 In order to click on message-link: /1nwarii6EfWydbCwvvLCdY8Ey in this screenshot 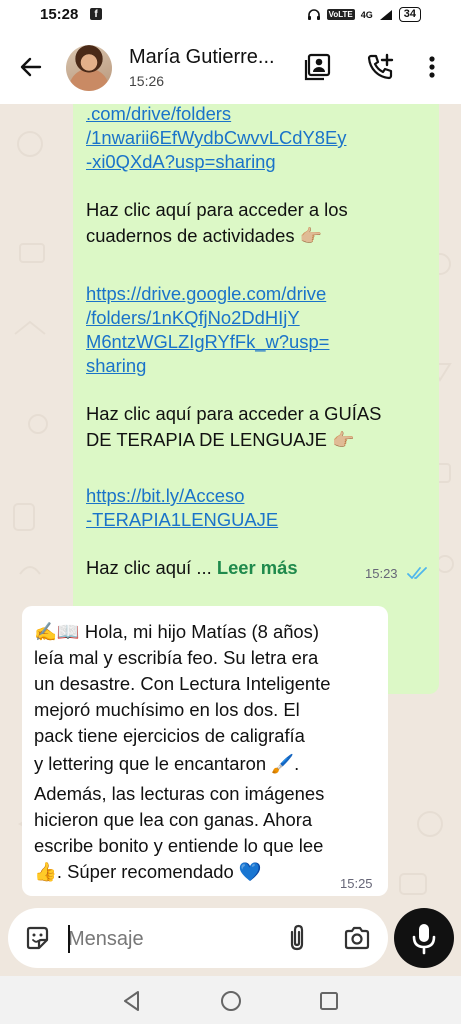, I will do `click(216, 138)`.